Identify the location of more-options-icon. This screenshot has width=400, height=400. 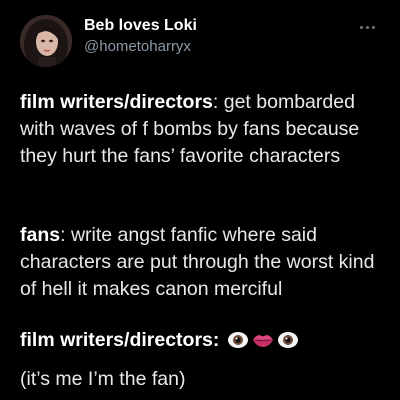
(369, 27).